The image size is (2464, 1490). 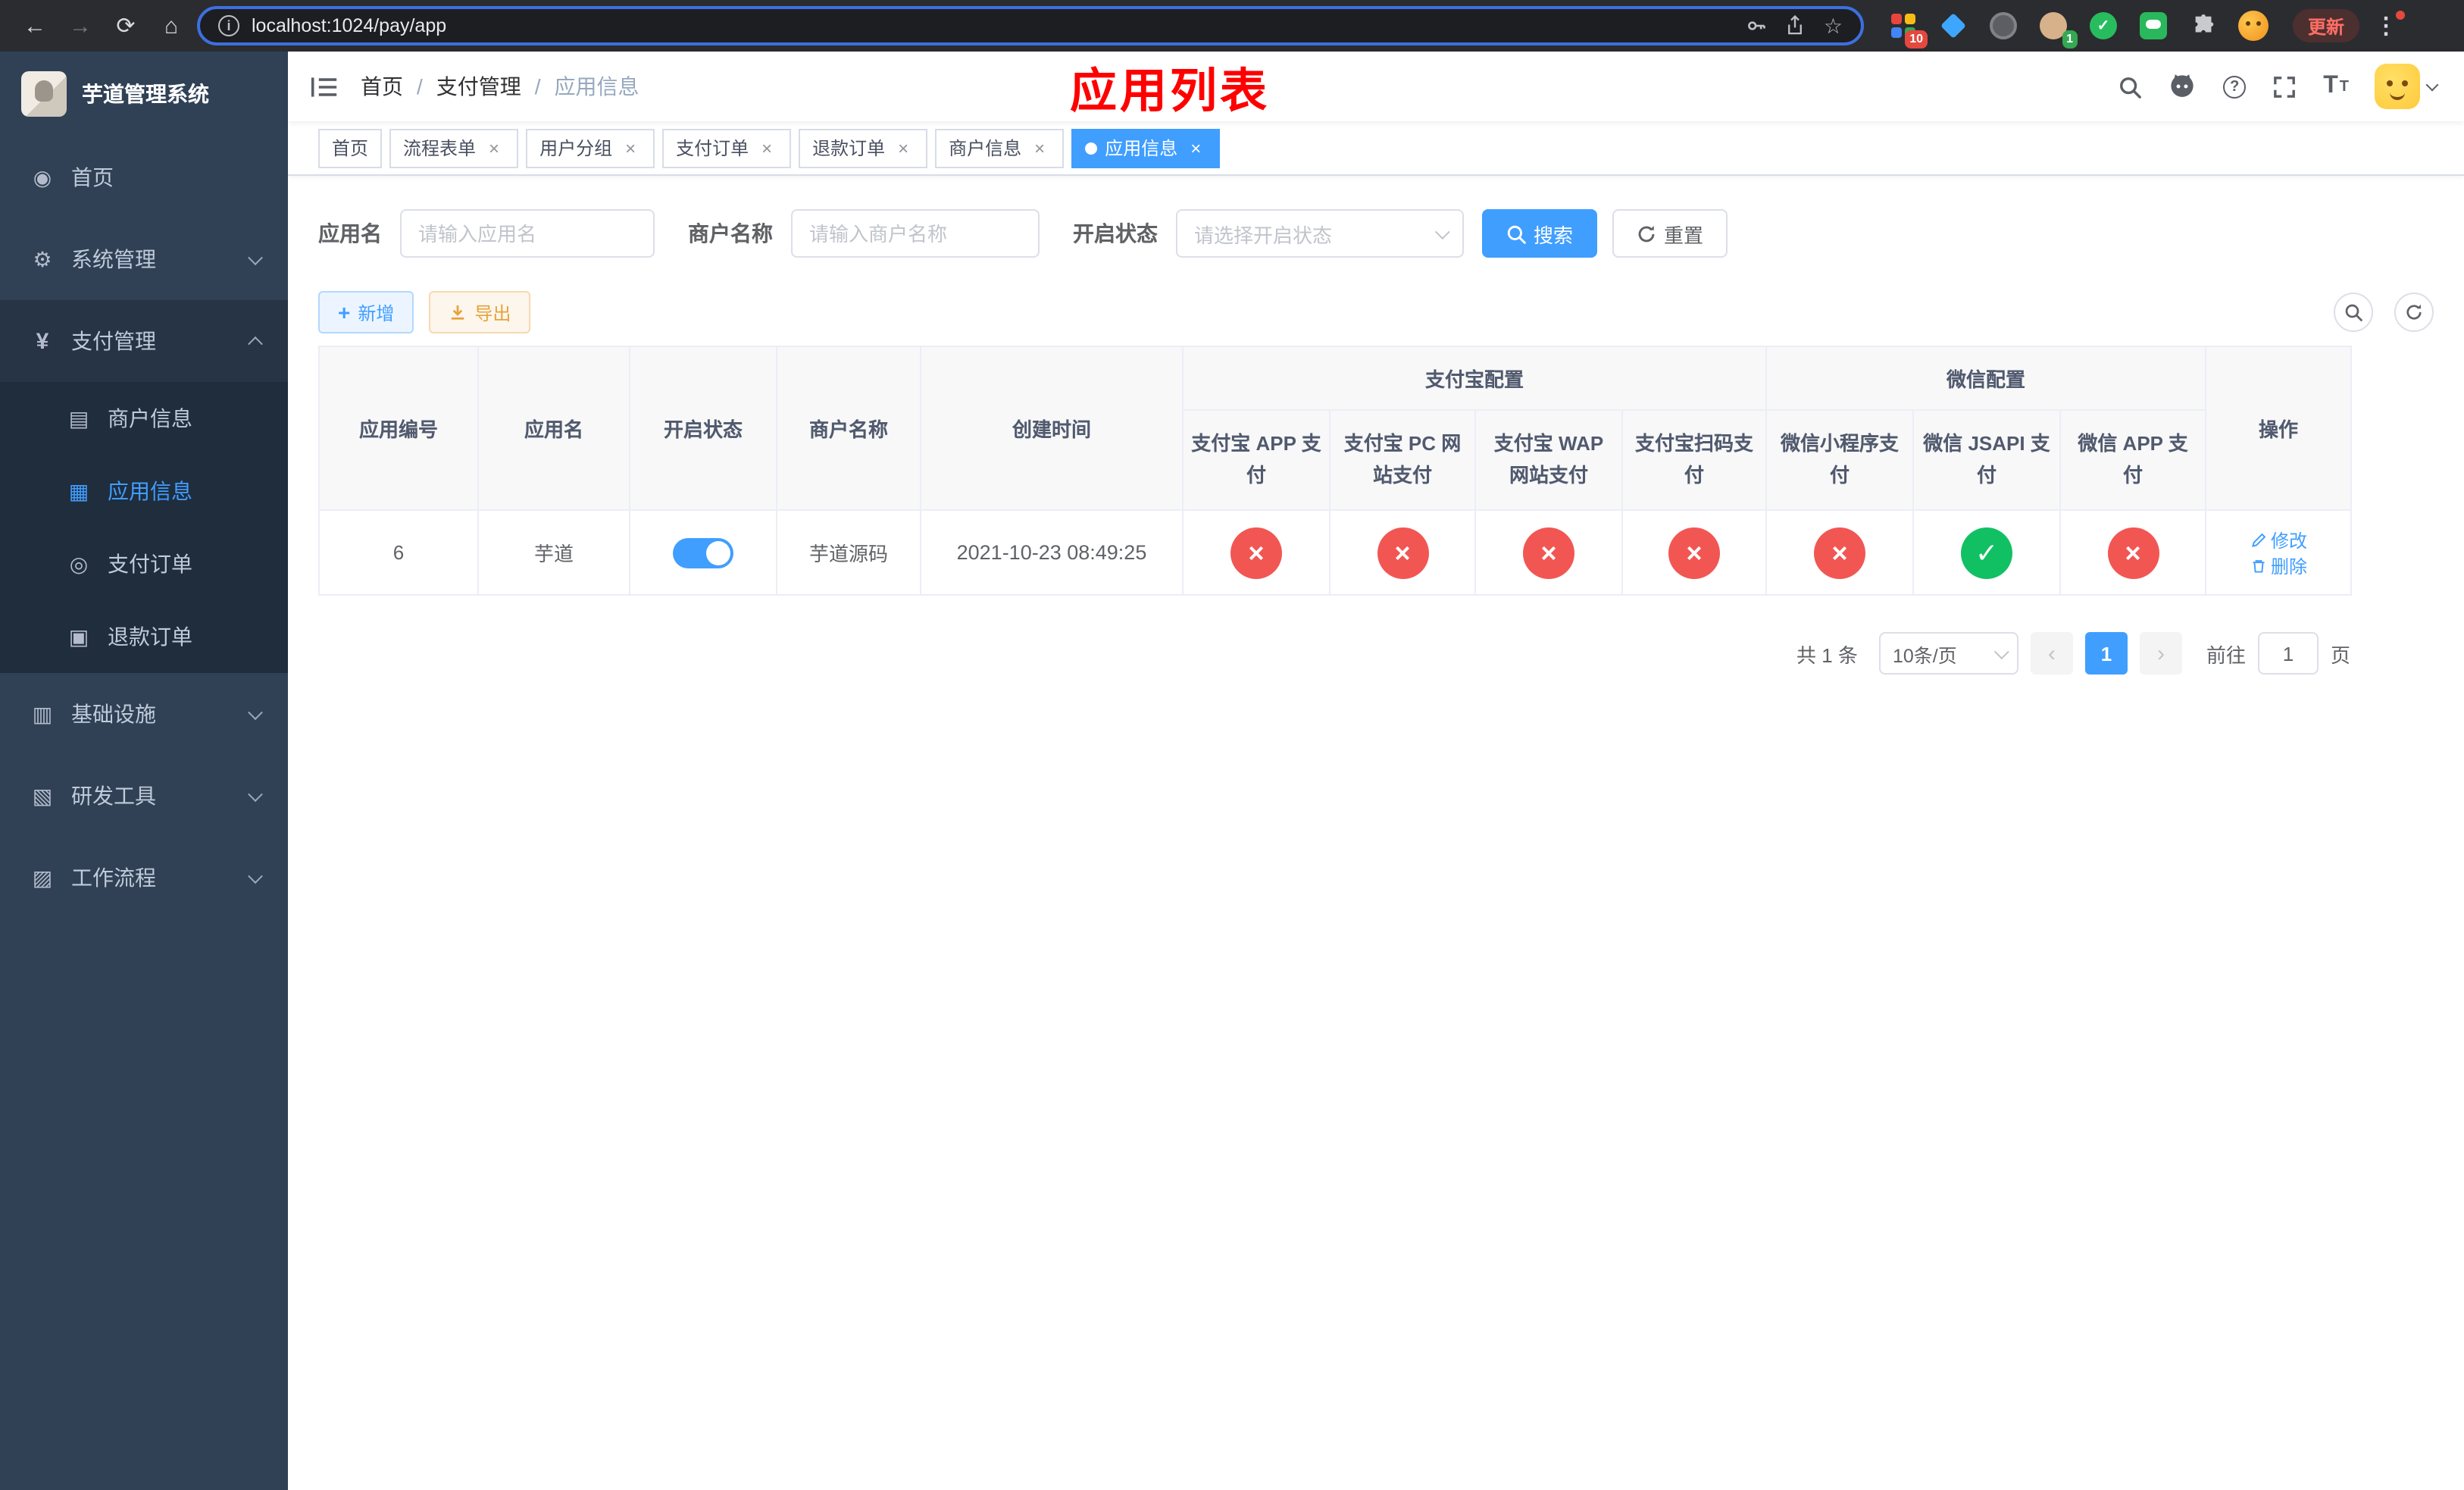 What do you see at coordinates (1146, 147) in the screenshot?
I see `tab-app-info: 应用信息 ×` at bounding box center [1146, 147].